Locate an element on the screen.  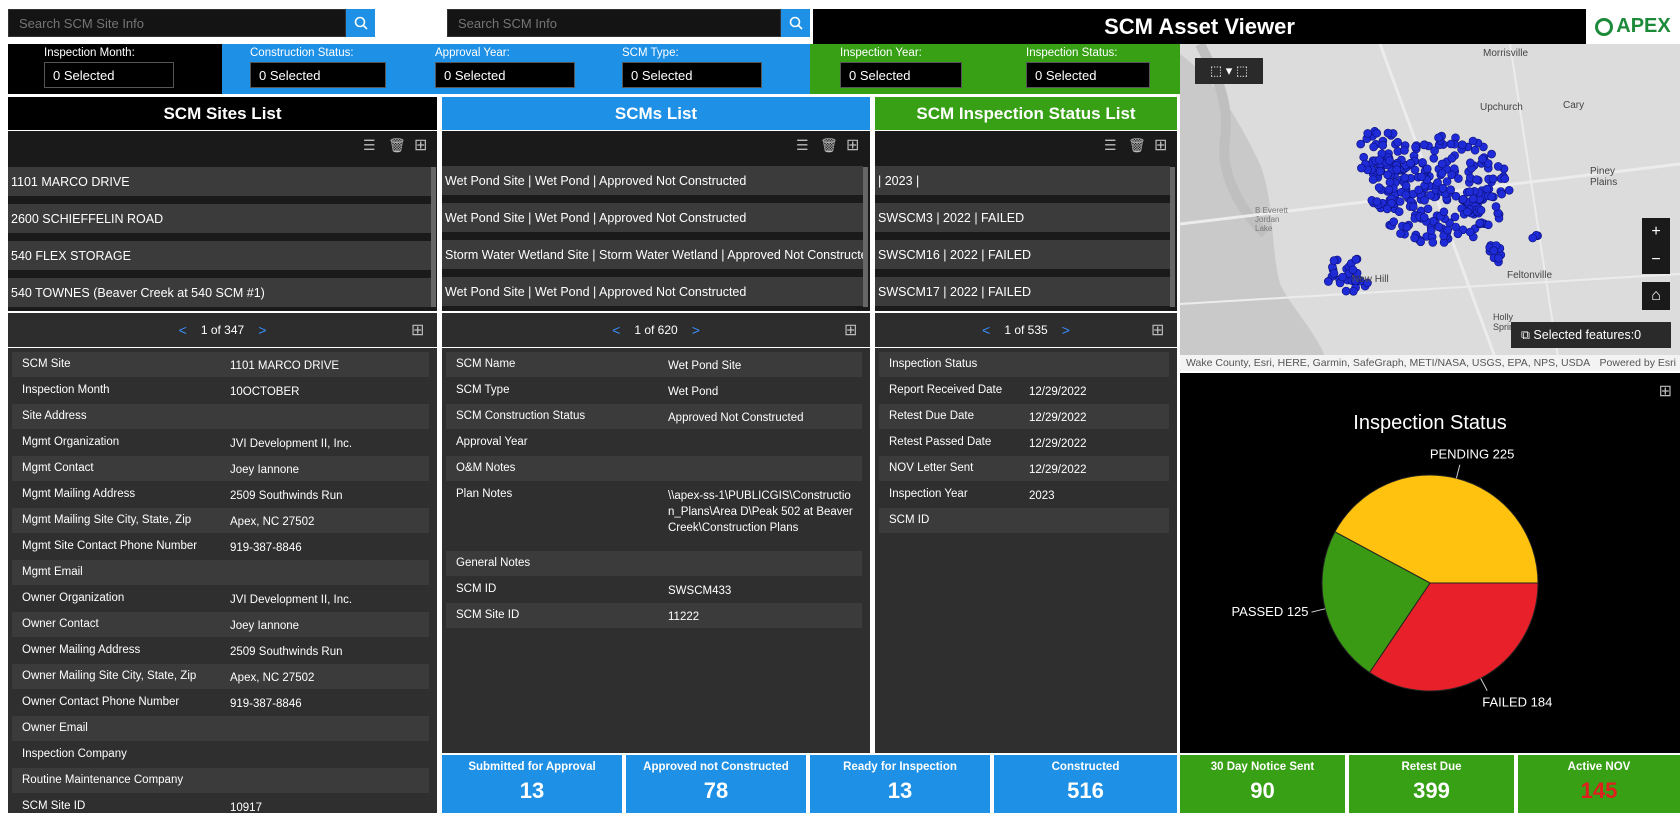
site-search-button is located at coordinates (360, 23).